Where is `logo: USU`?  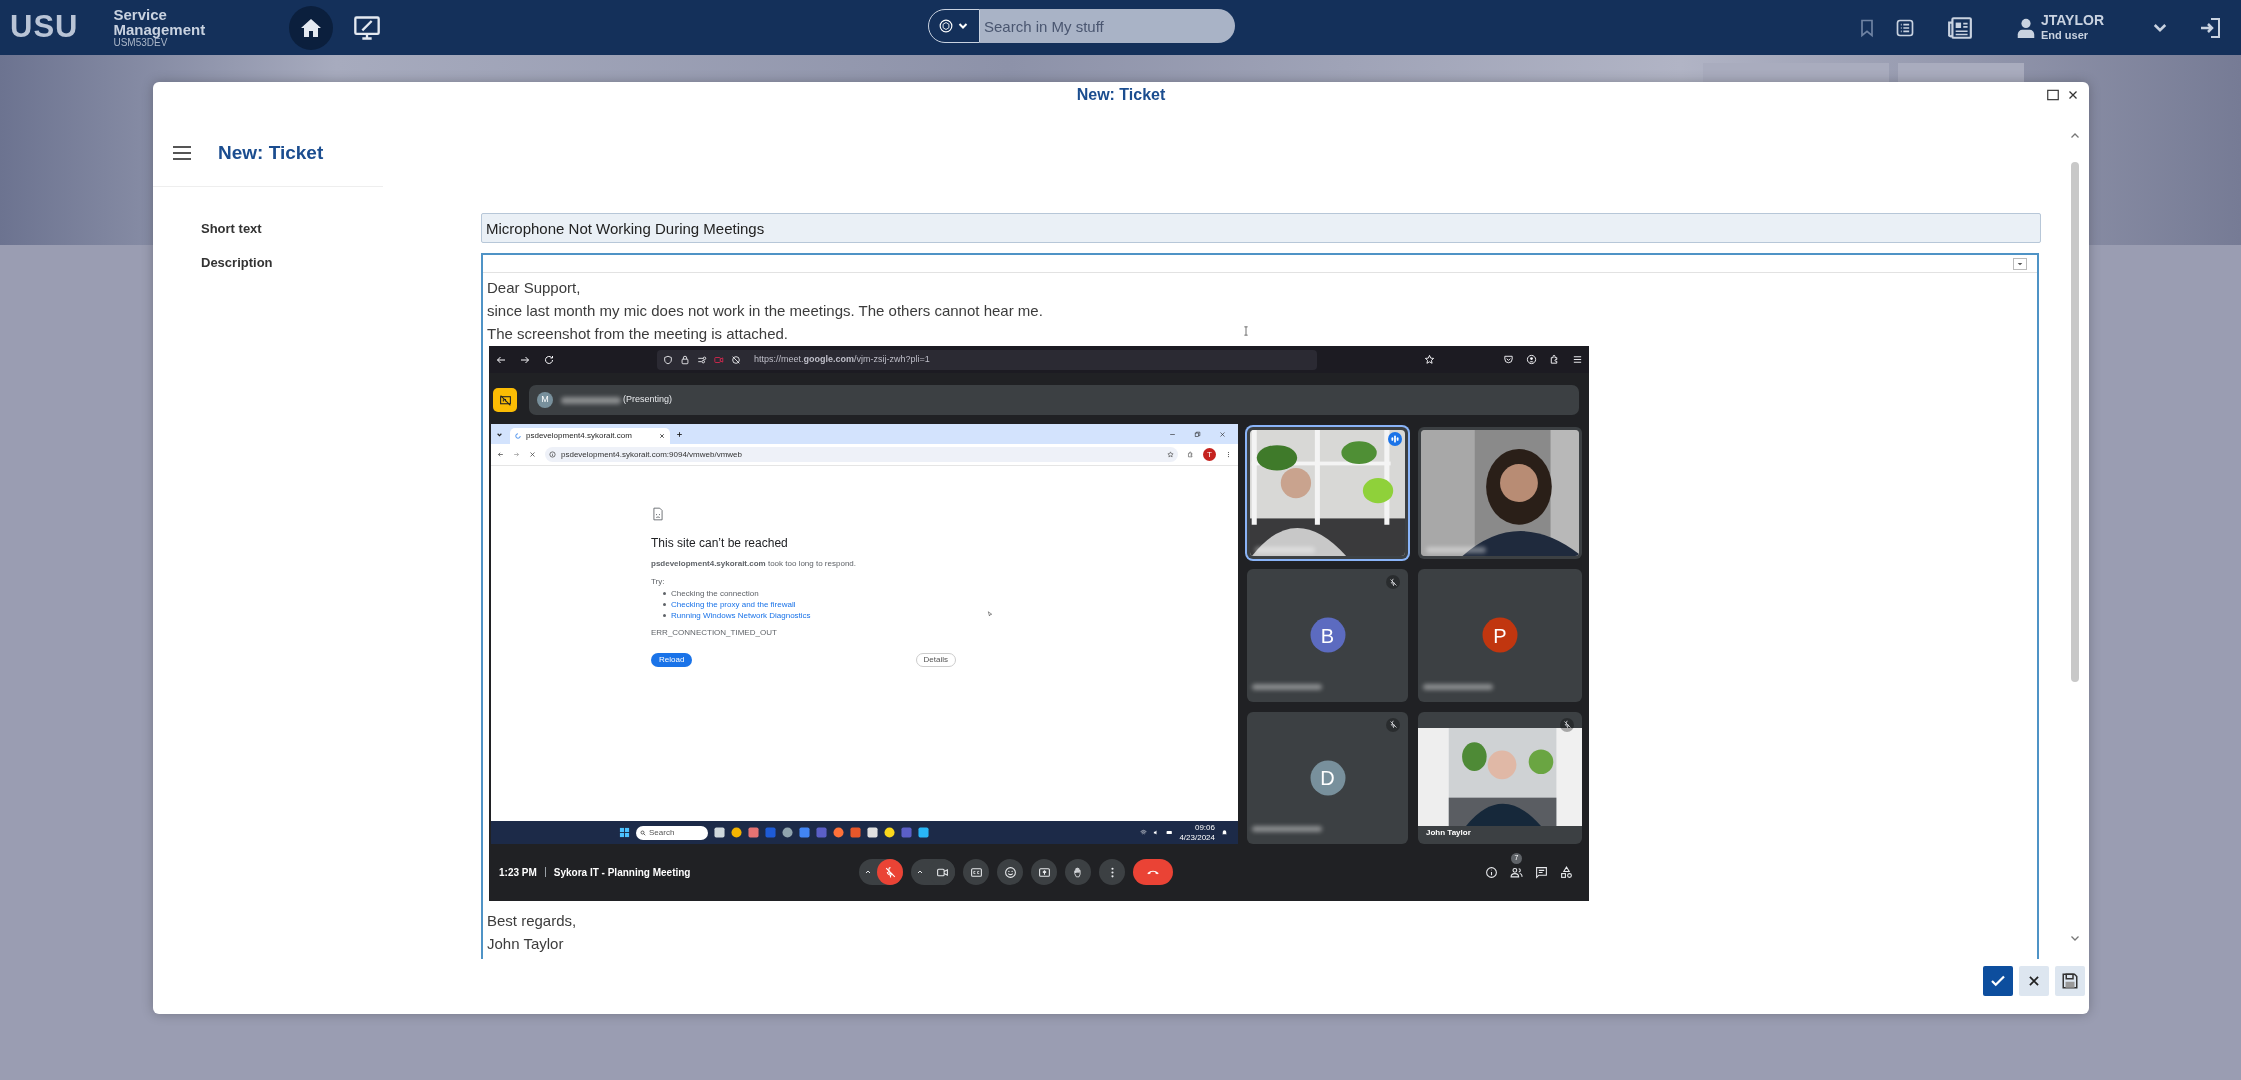 logo: USU is located at coordinates (44, 27).